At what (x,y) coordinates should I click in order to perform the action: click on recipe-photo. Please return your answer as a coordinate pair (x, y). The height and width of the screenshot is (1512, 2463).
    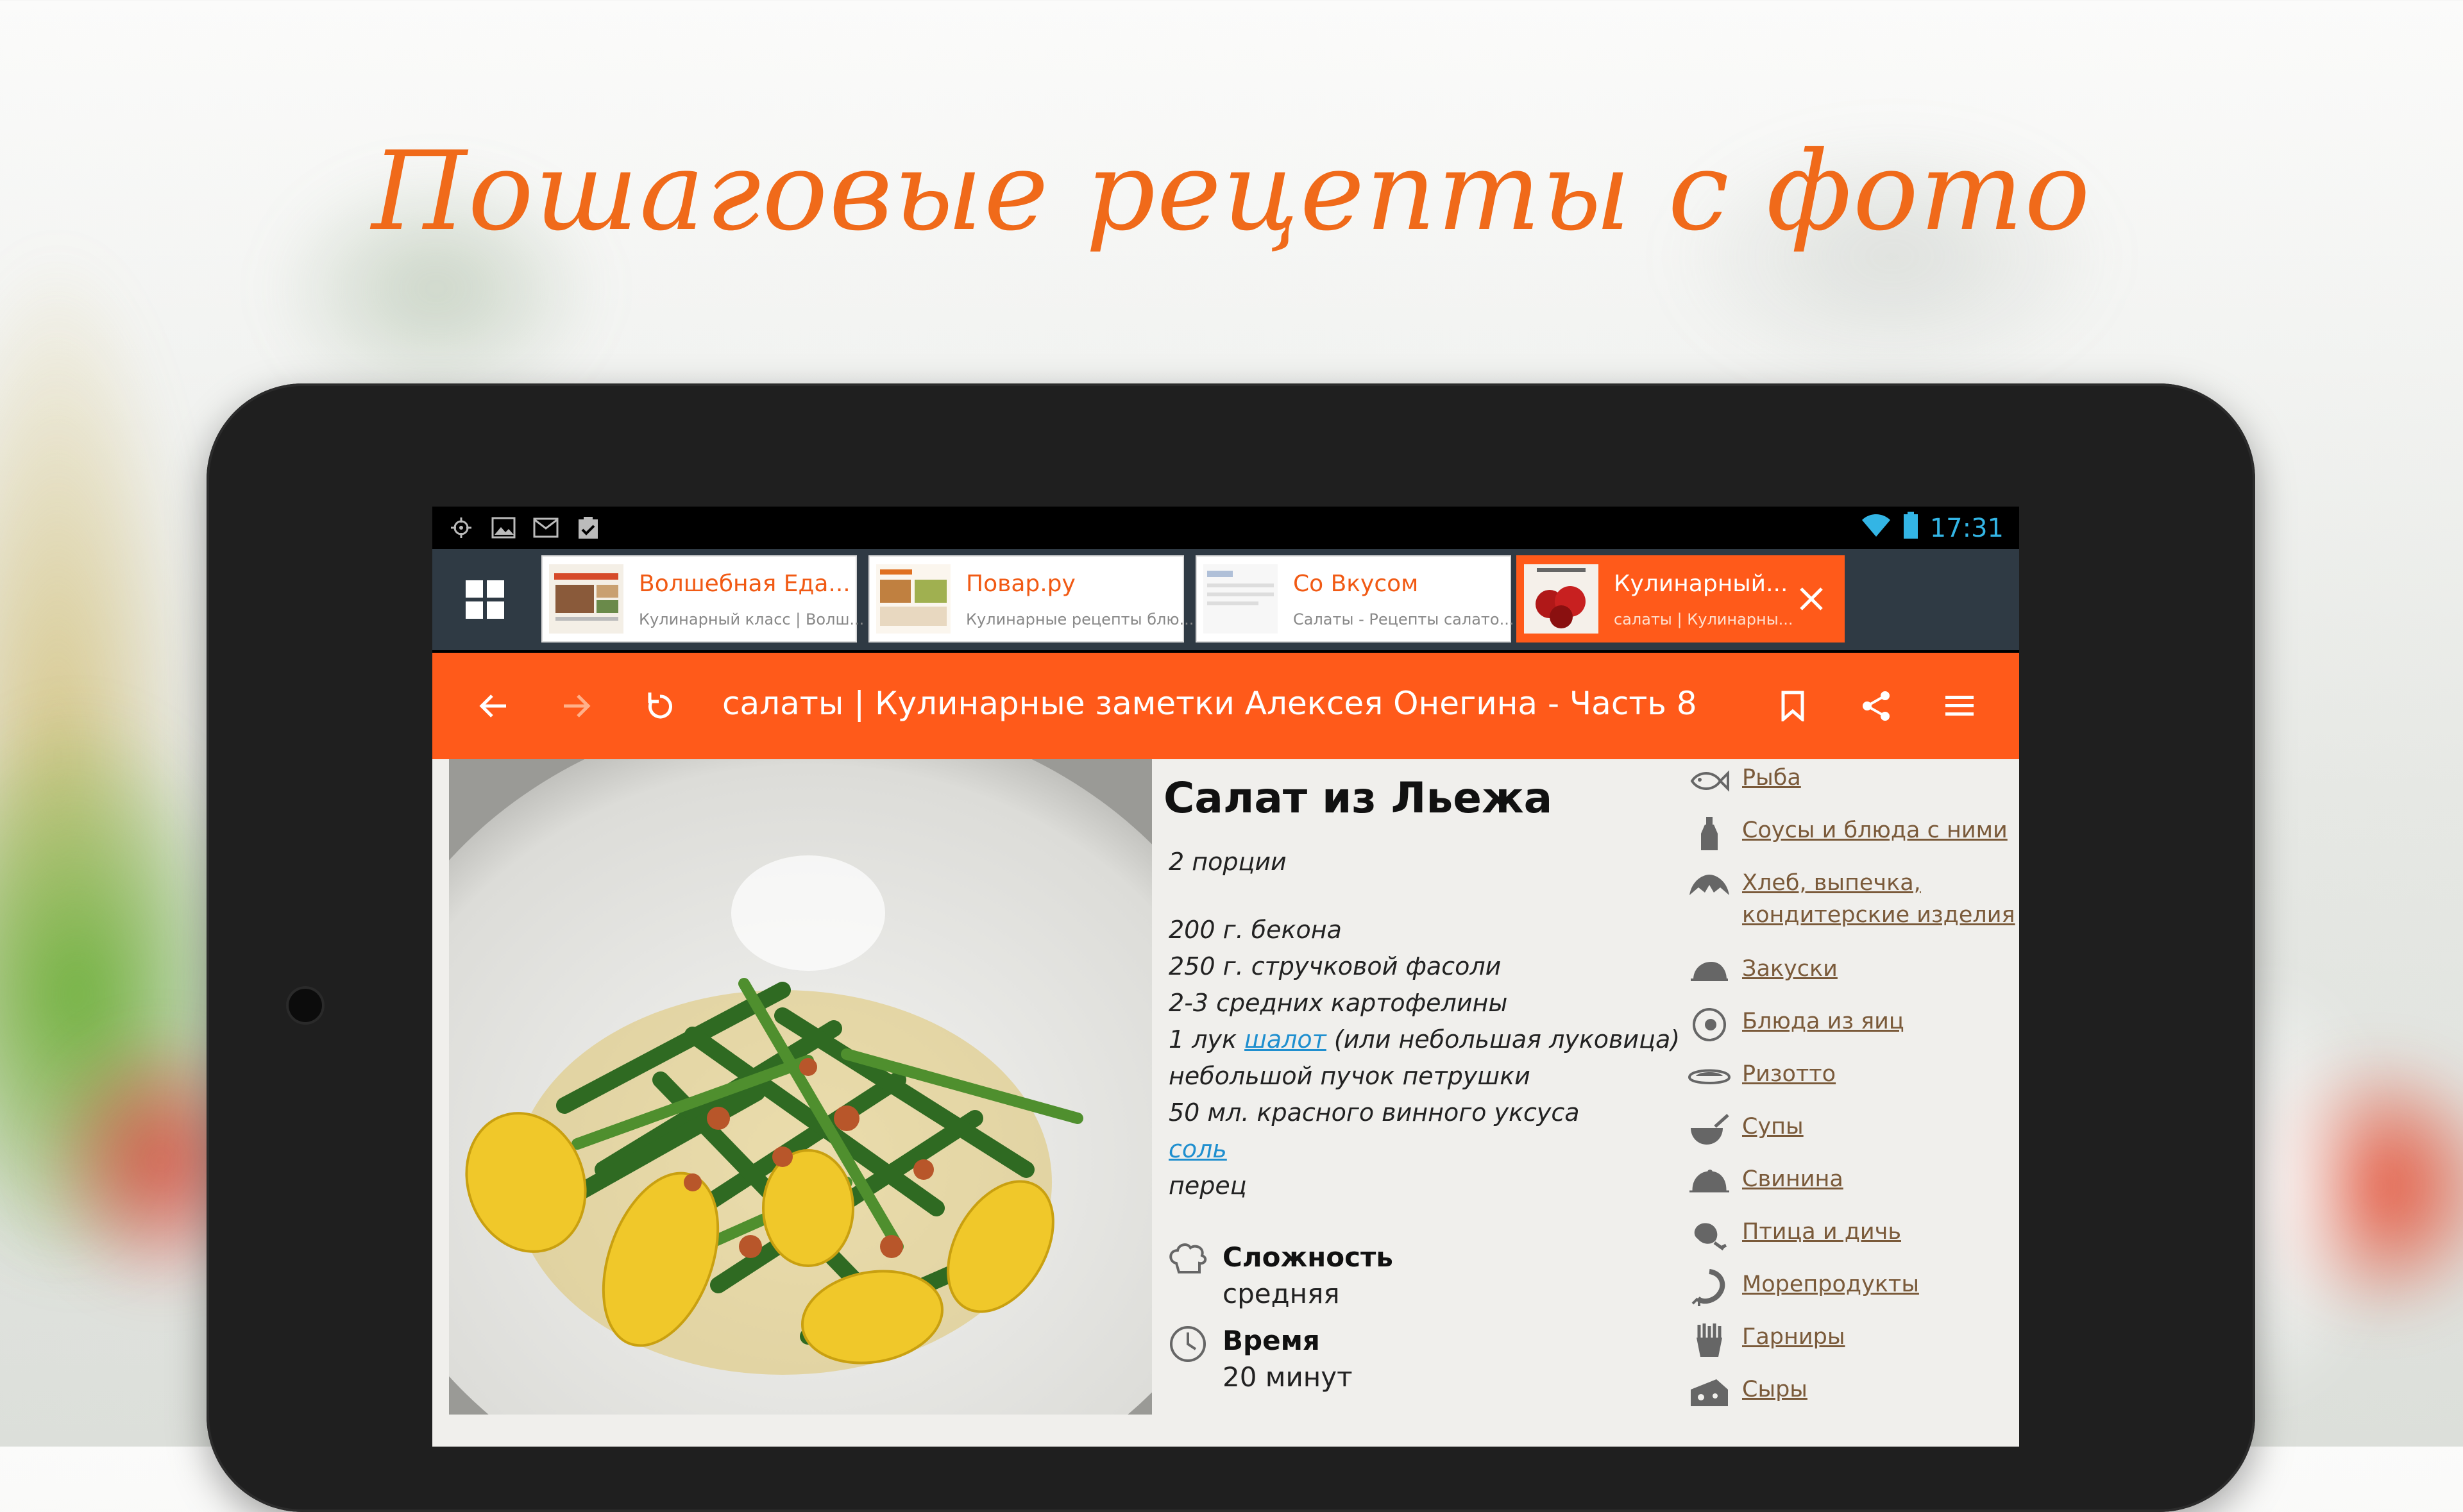
    Looking at the image, I should click on (800, 1087).